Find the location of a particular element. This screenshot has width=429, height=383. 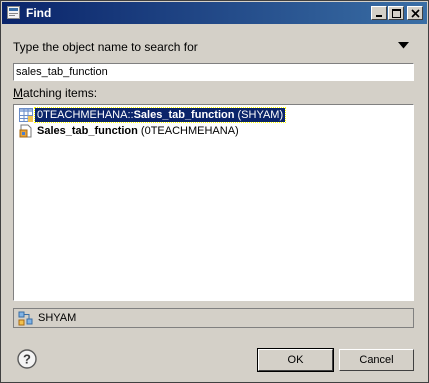

result-suffix: (SHYAM) is located at coordinates (259, 115).